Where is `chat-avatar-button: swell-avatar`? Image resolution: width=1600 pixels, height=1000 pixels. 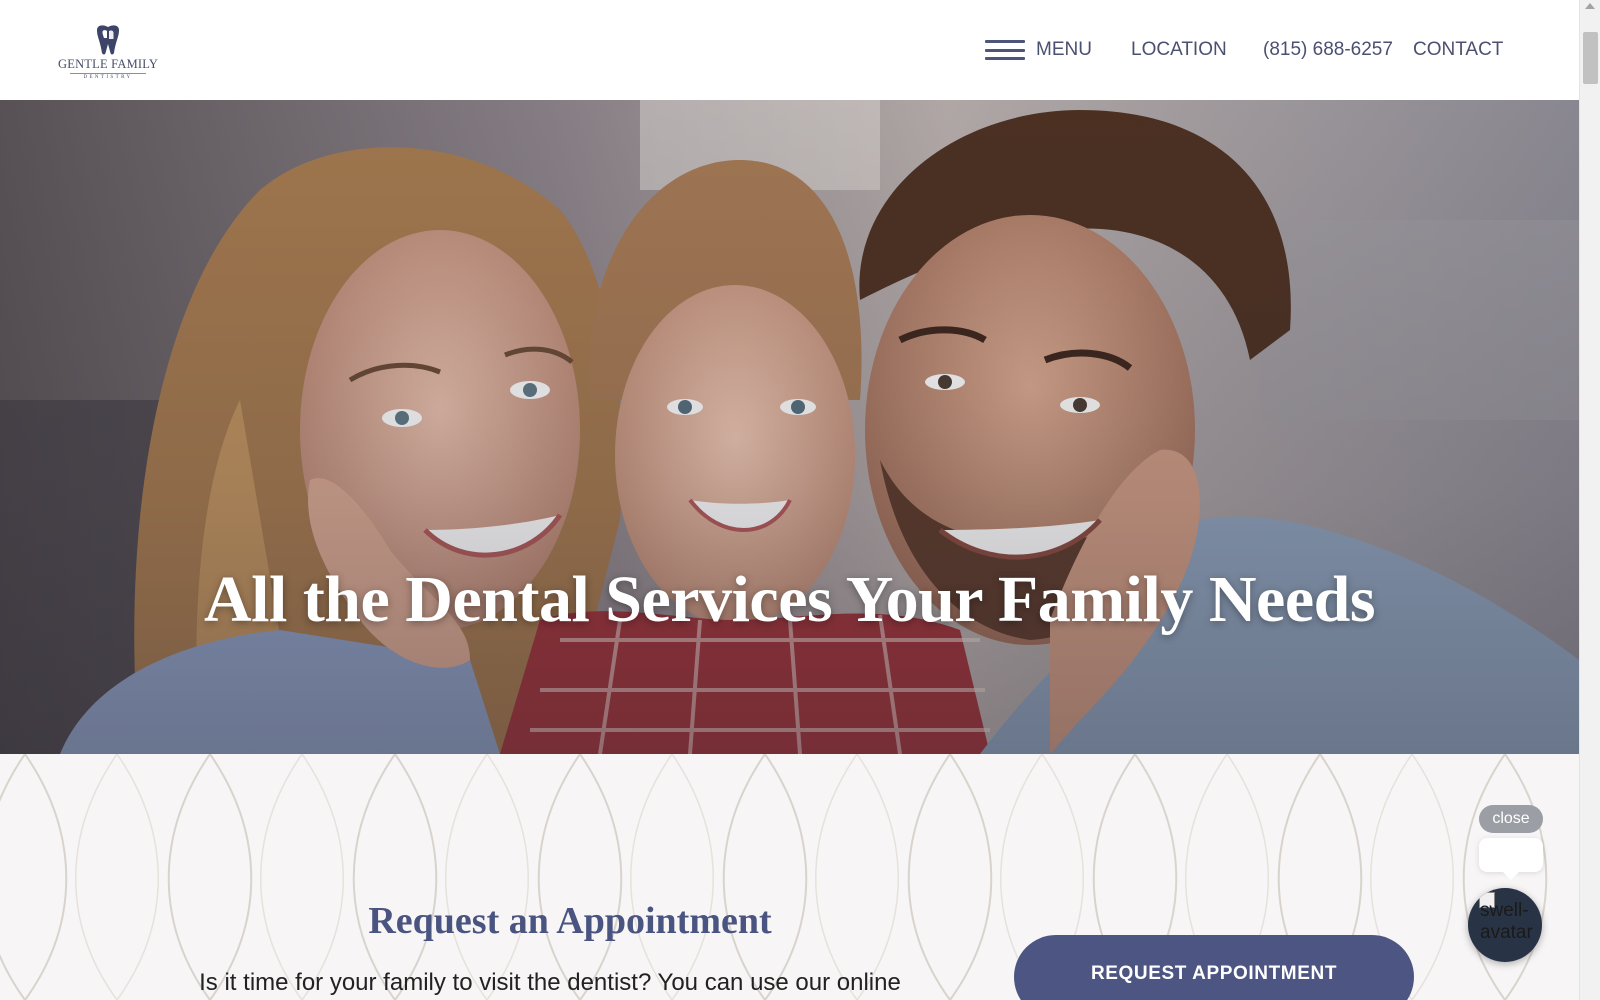
chat-avatar-button: swell-avatar is located at coordinates (1505, 925).